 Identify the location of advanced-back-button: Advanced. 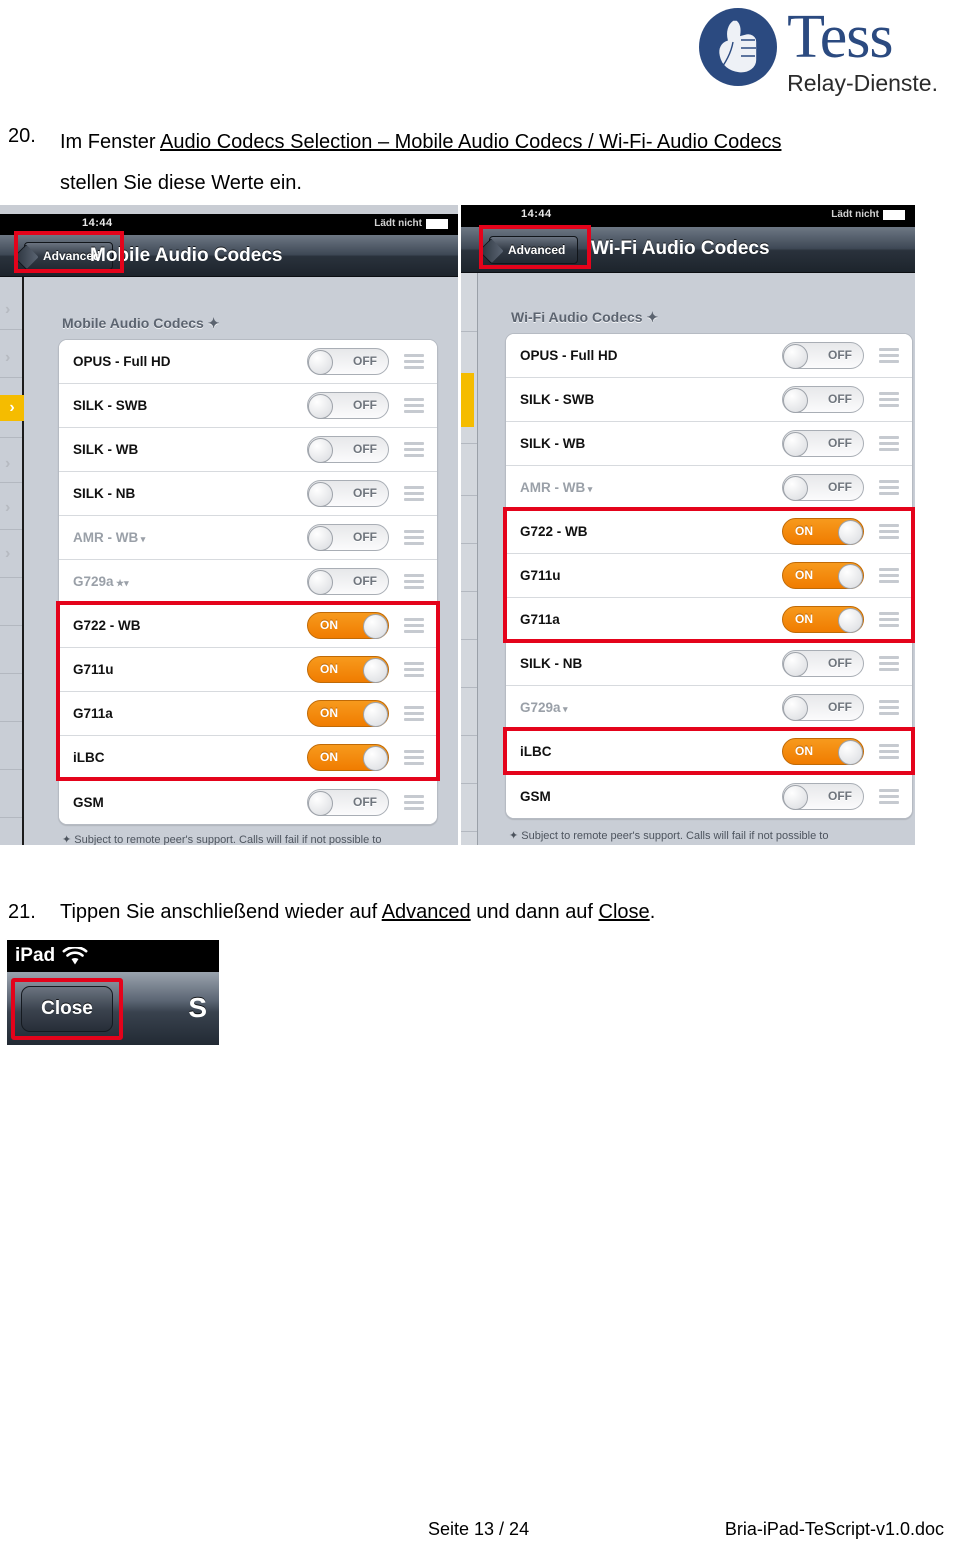
(534, 250).